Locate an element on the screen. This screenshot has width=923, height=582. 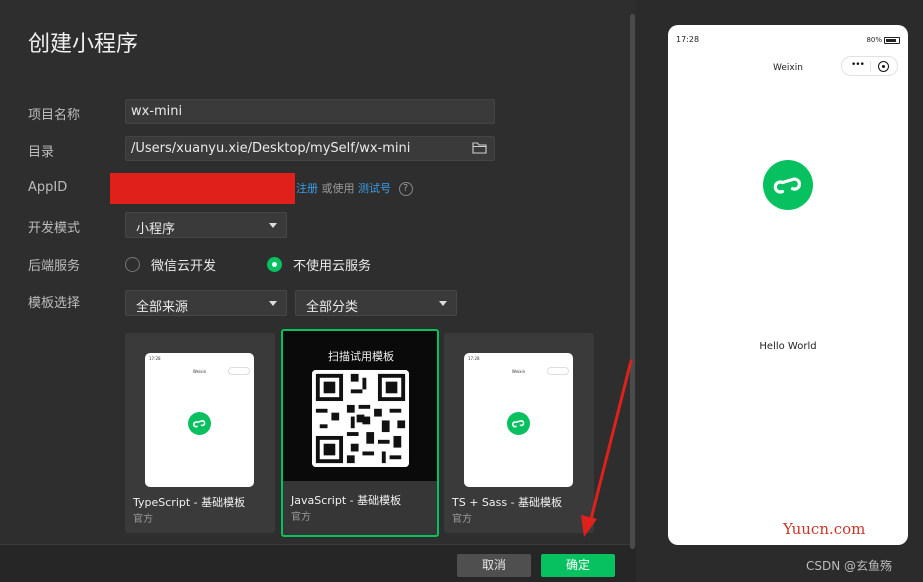
template-category-value: 全部分类 is located at coordinates (332, 307).